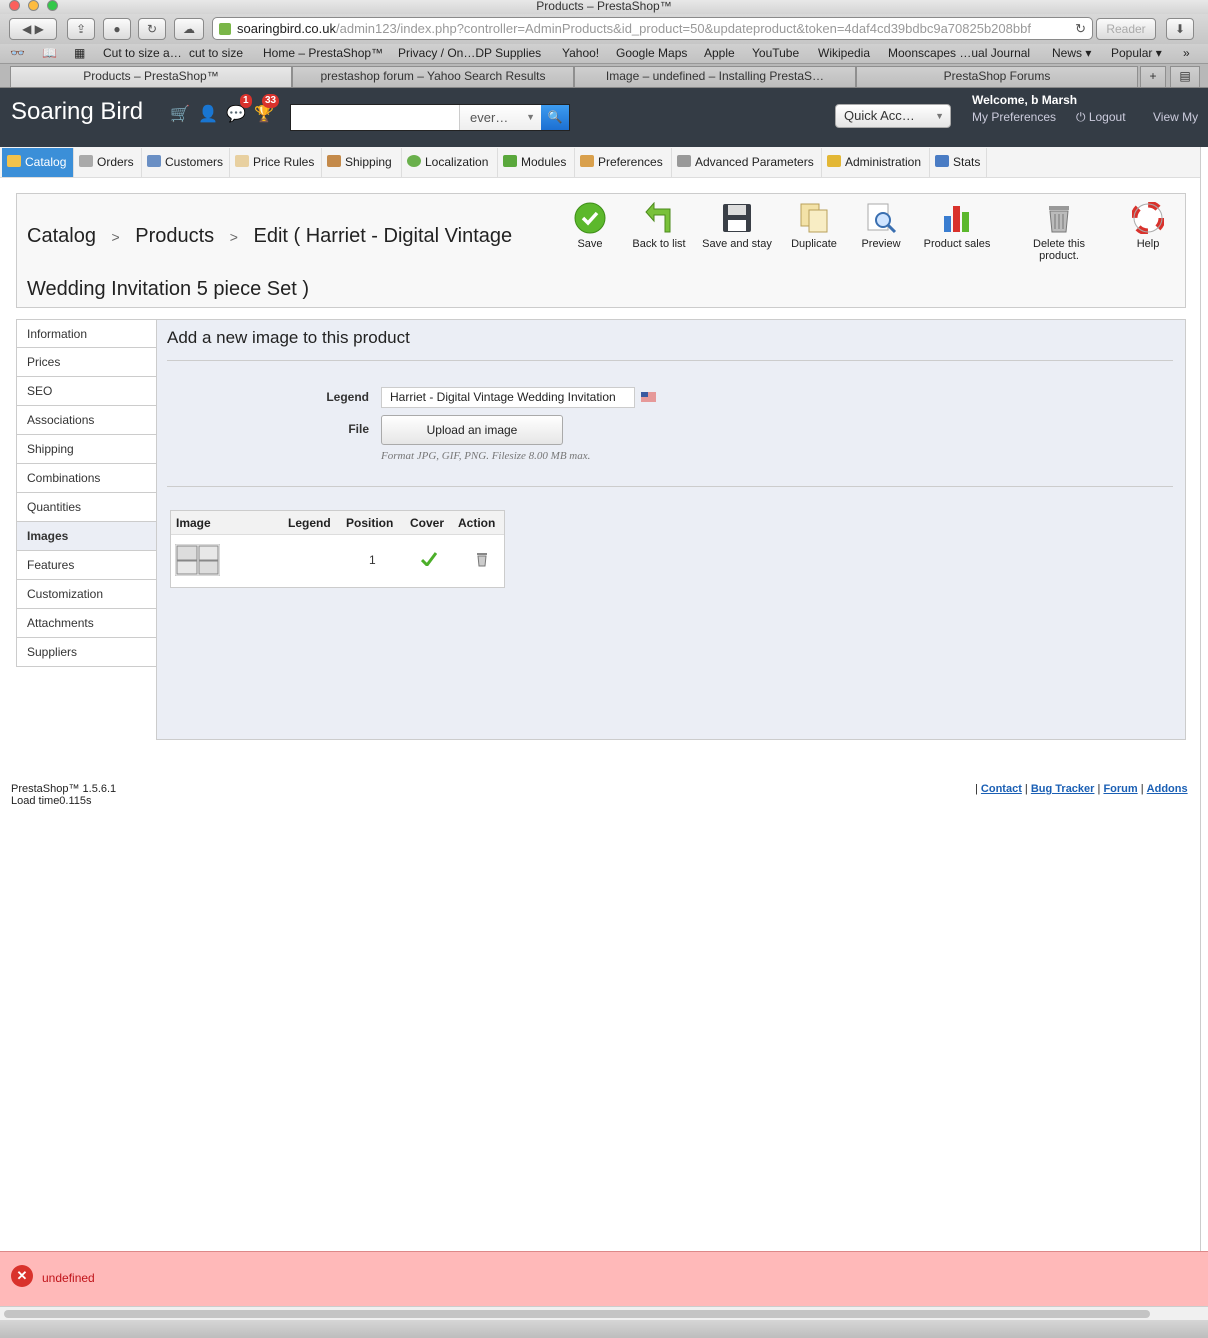  Describe the element at coordinates (117, 29) in the screenshot. I see `top-sites-icon: ●` at that location.